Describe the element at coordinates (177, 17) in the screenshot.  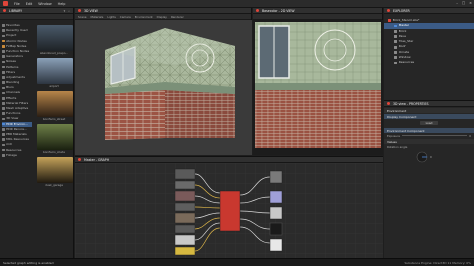
I see `view3d-menu-item: Renderer` at that location.